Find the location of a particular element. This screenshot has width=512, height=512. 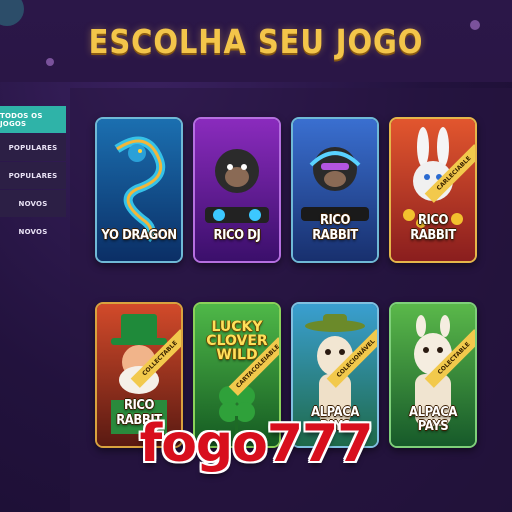

game-title: RICO DJ is located at coordinates (237, 235).